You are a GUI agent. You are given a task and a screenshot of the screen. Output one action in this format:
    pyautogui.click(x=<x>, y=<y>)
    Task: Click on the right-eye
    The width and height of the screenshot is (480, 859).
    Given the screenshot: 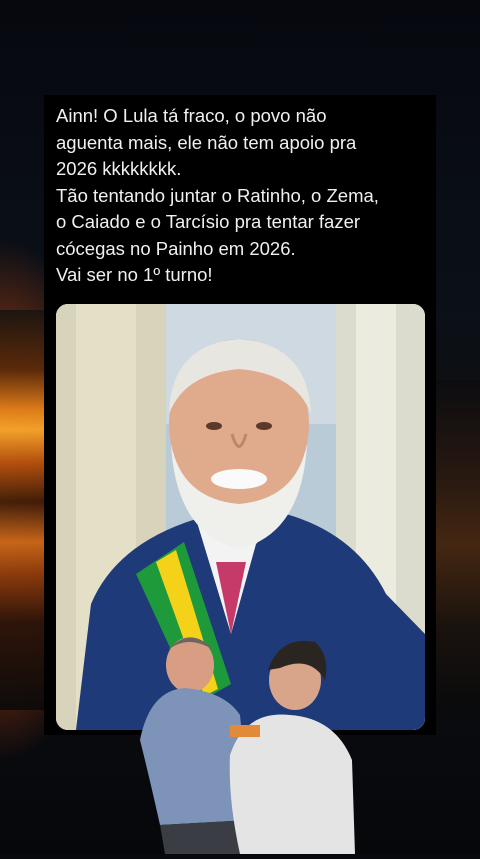 What is the action you would take?
    pyautogui.click(x=264, y=426)
    